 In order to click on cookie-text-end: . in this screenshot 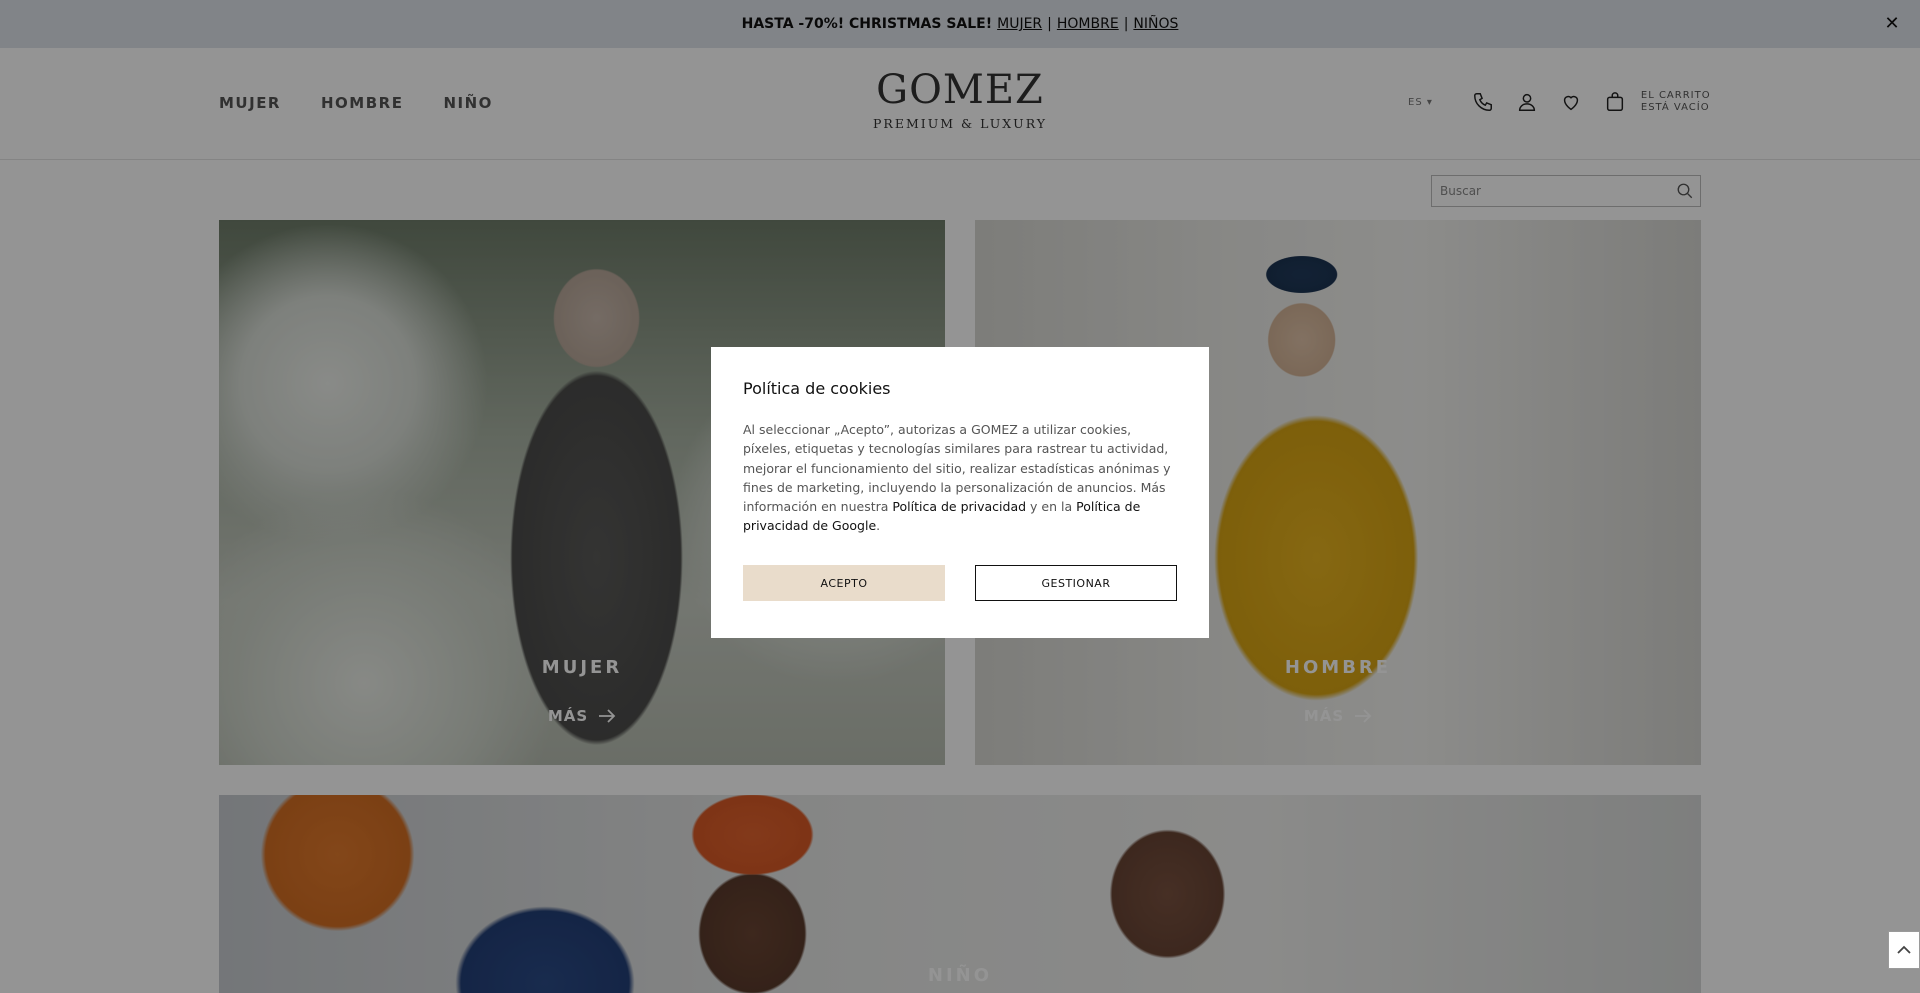, I will do `click(878, 526)`.